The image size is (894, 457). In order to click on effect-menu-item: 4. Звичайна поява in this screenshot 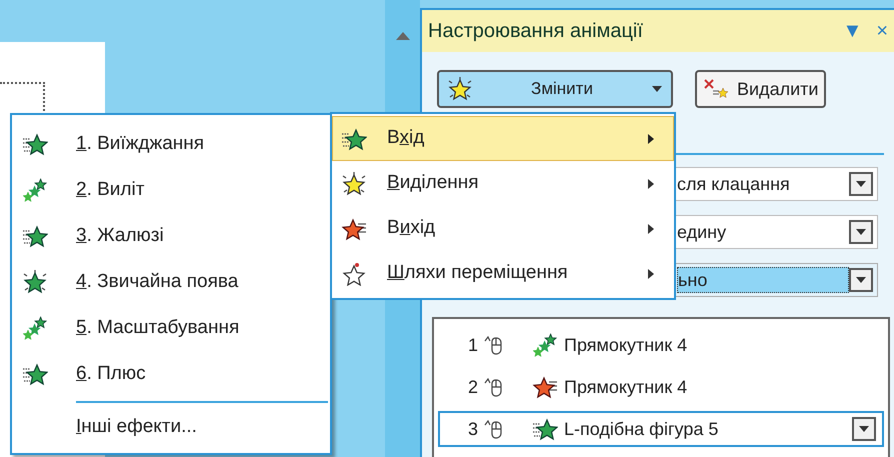, I will do `click(171, 282)`.